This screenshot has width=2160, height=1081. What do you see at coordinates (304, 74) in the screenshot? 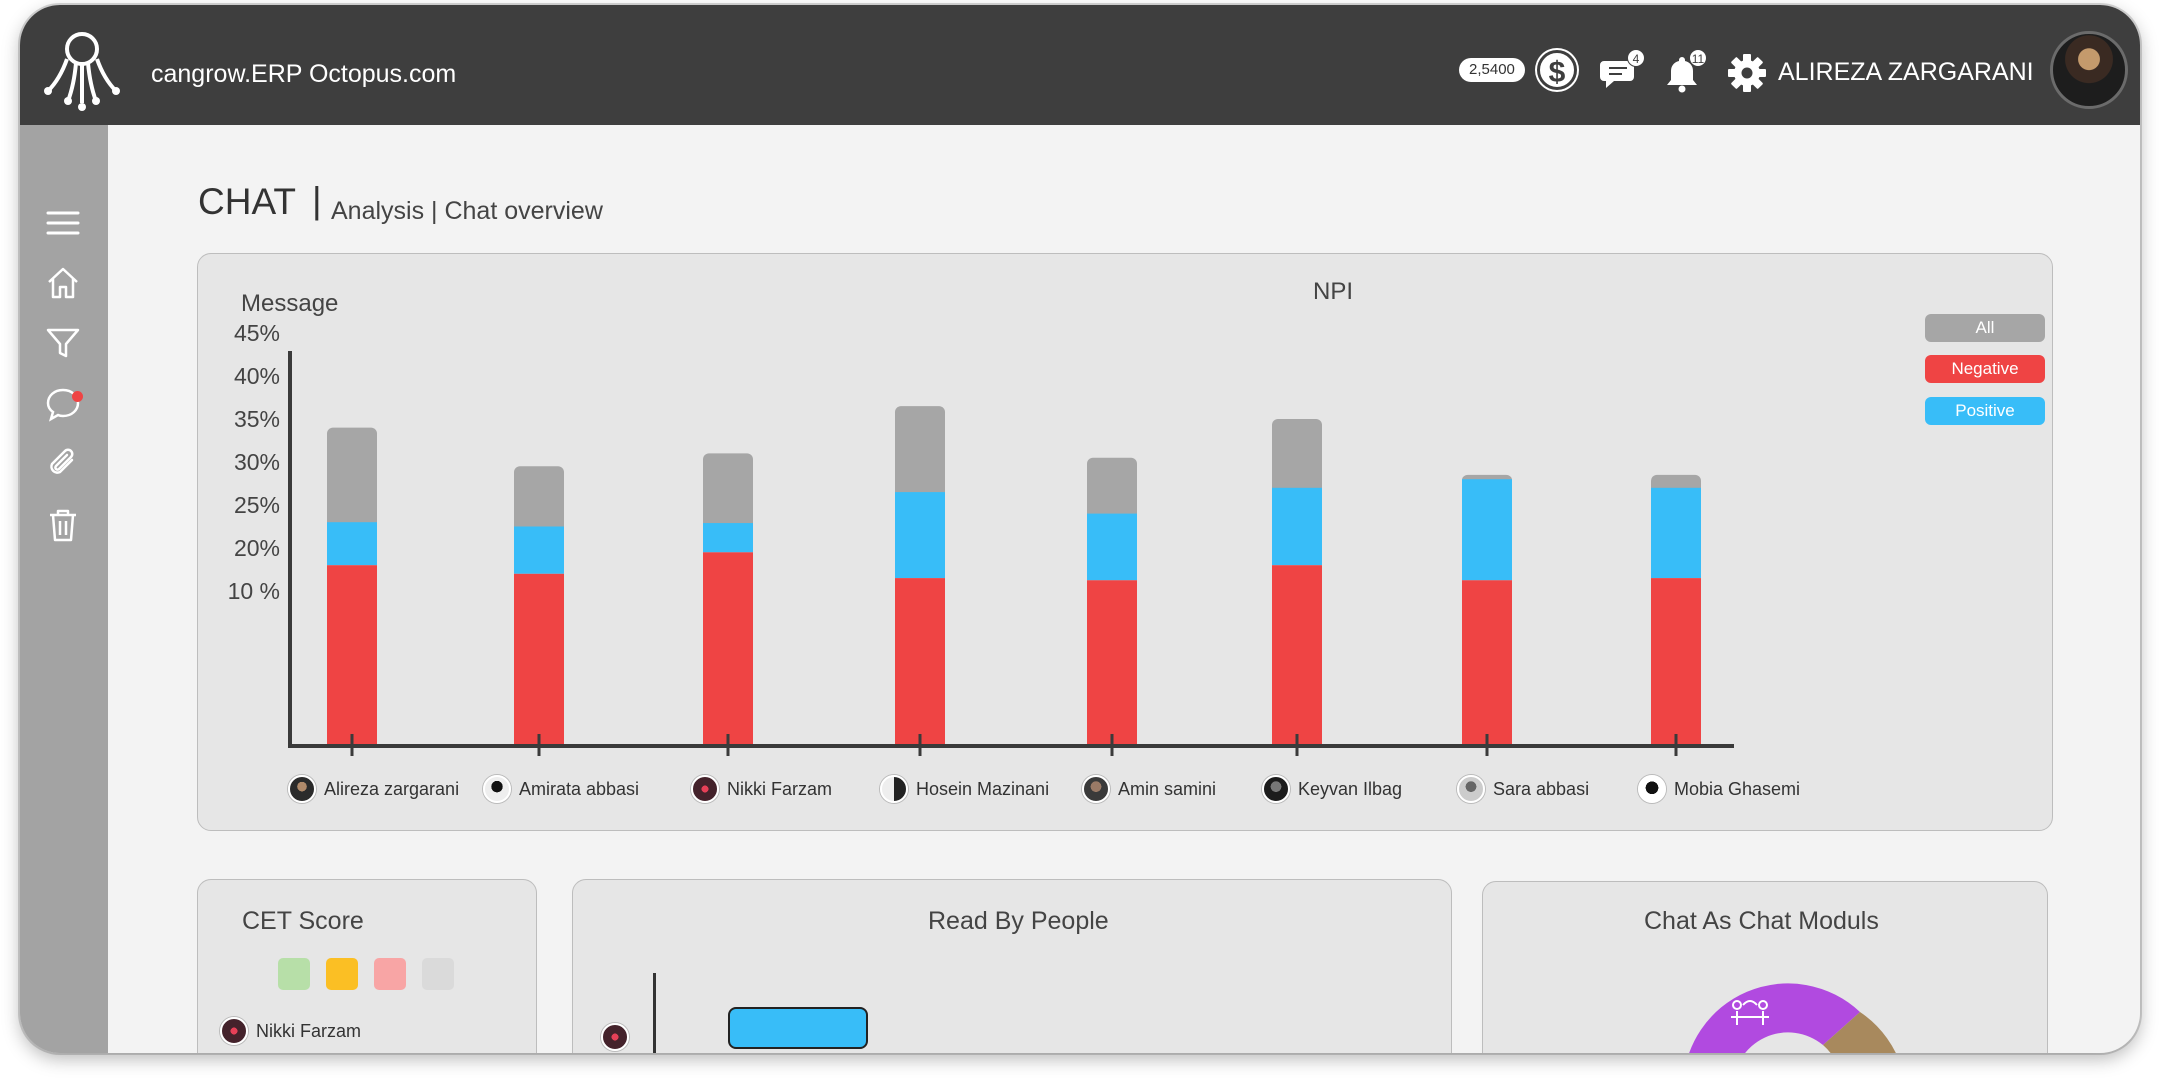
I see `app-title: cangrow.ERP Octopus.com` at bounding box center [304, 74].